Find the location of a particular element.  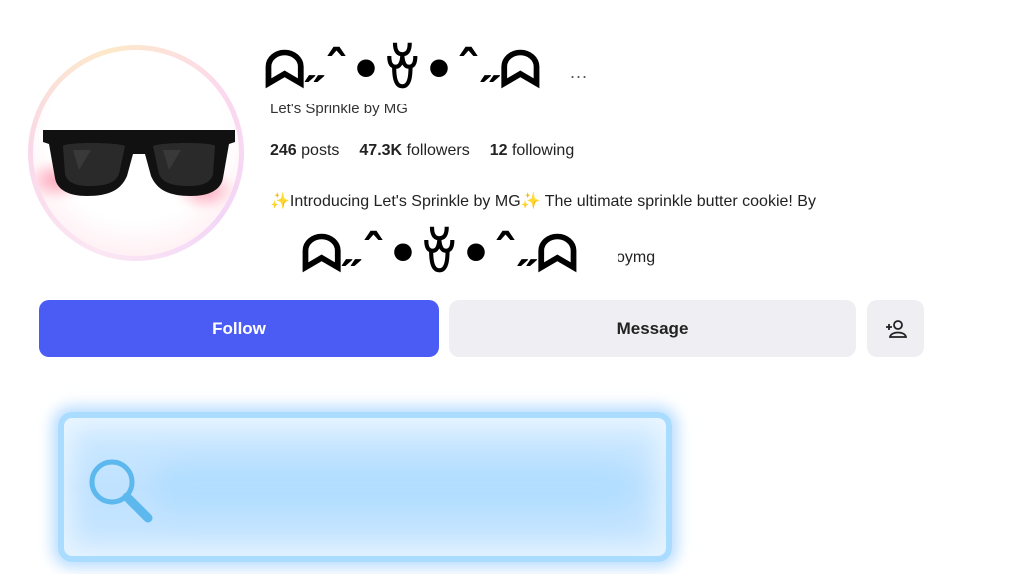

avatar is located at coordinates (136, 153).